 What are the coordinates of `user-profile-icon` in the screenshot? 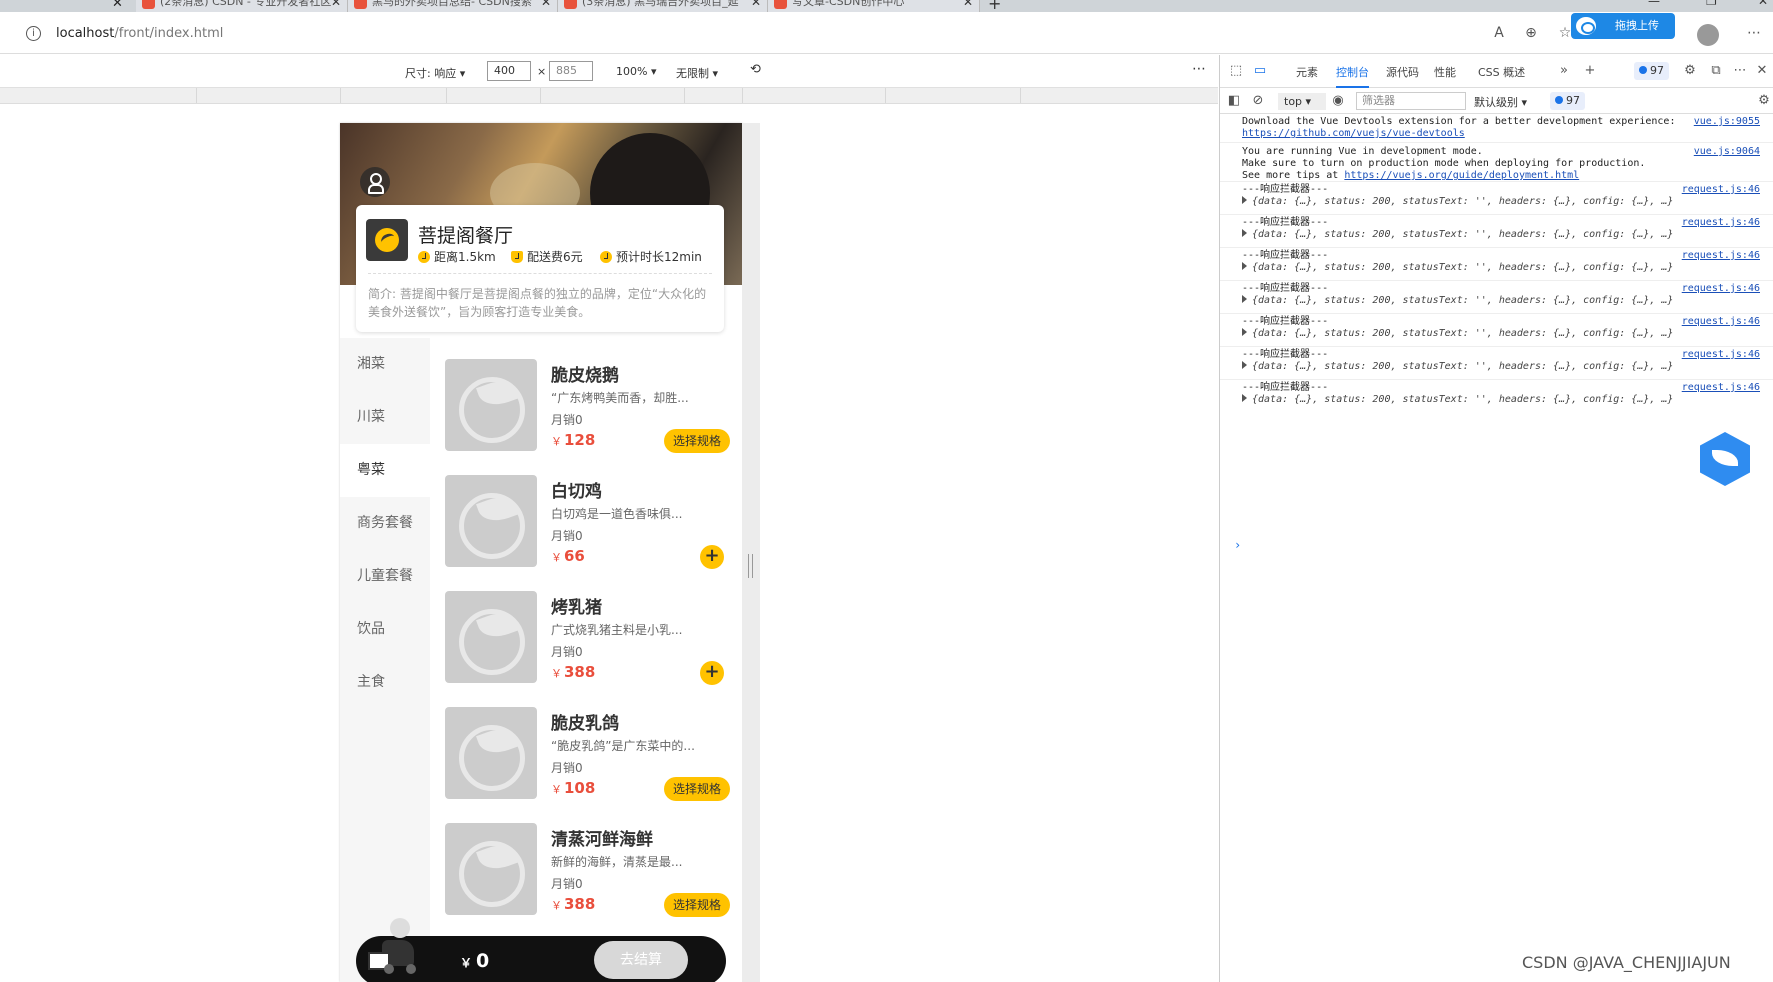 It's located at (375, 182).